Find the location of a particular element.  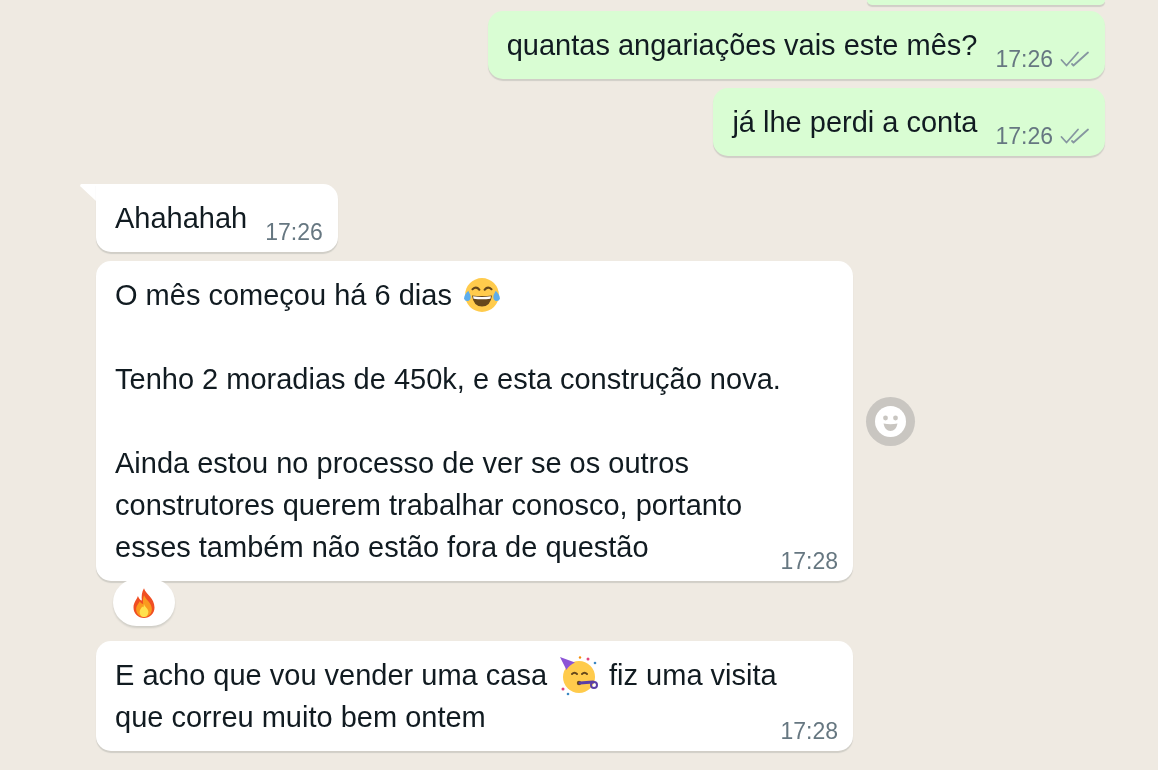

message-text: E acho que vou vender uma casa is located at coordinates (331, 675).